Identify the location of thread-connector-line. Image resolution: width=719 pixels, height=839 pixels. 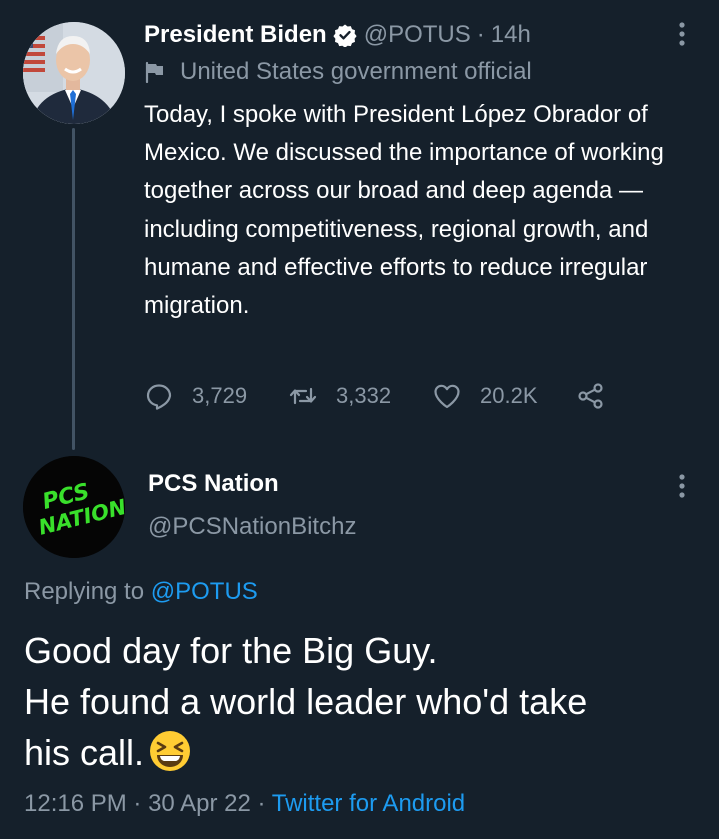
(73, 289).